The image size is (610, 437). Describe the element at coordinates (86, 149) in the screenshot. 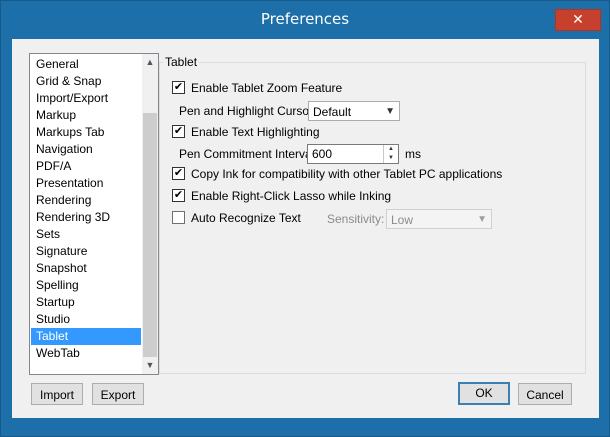

I see `list-item: Navigation` at that location.